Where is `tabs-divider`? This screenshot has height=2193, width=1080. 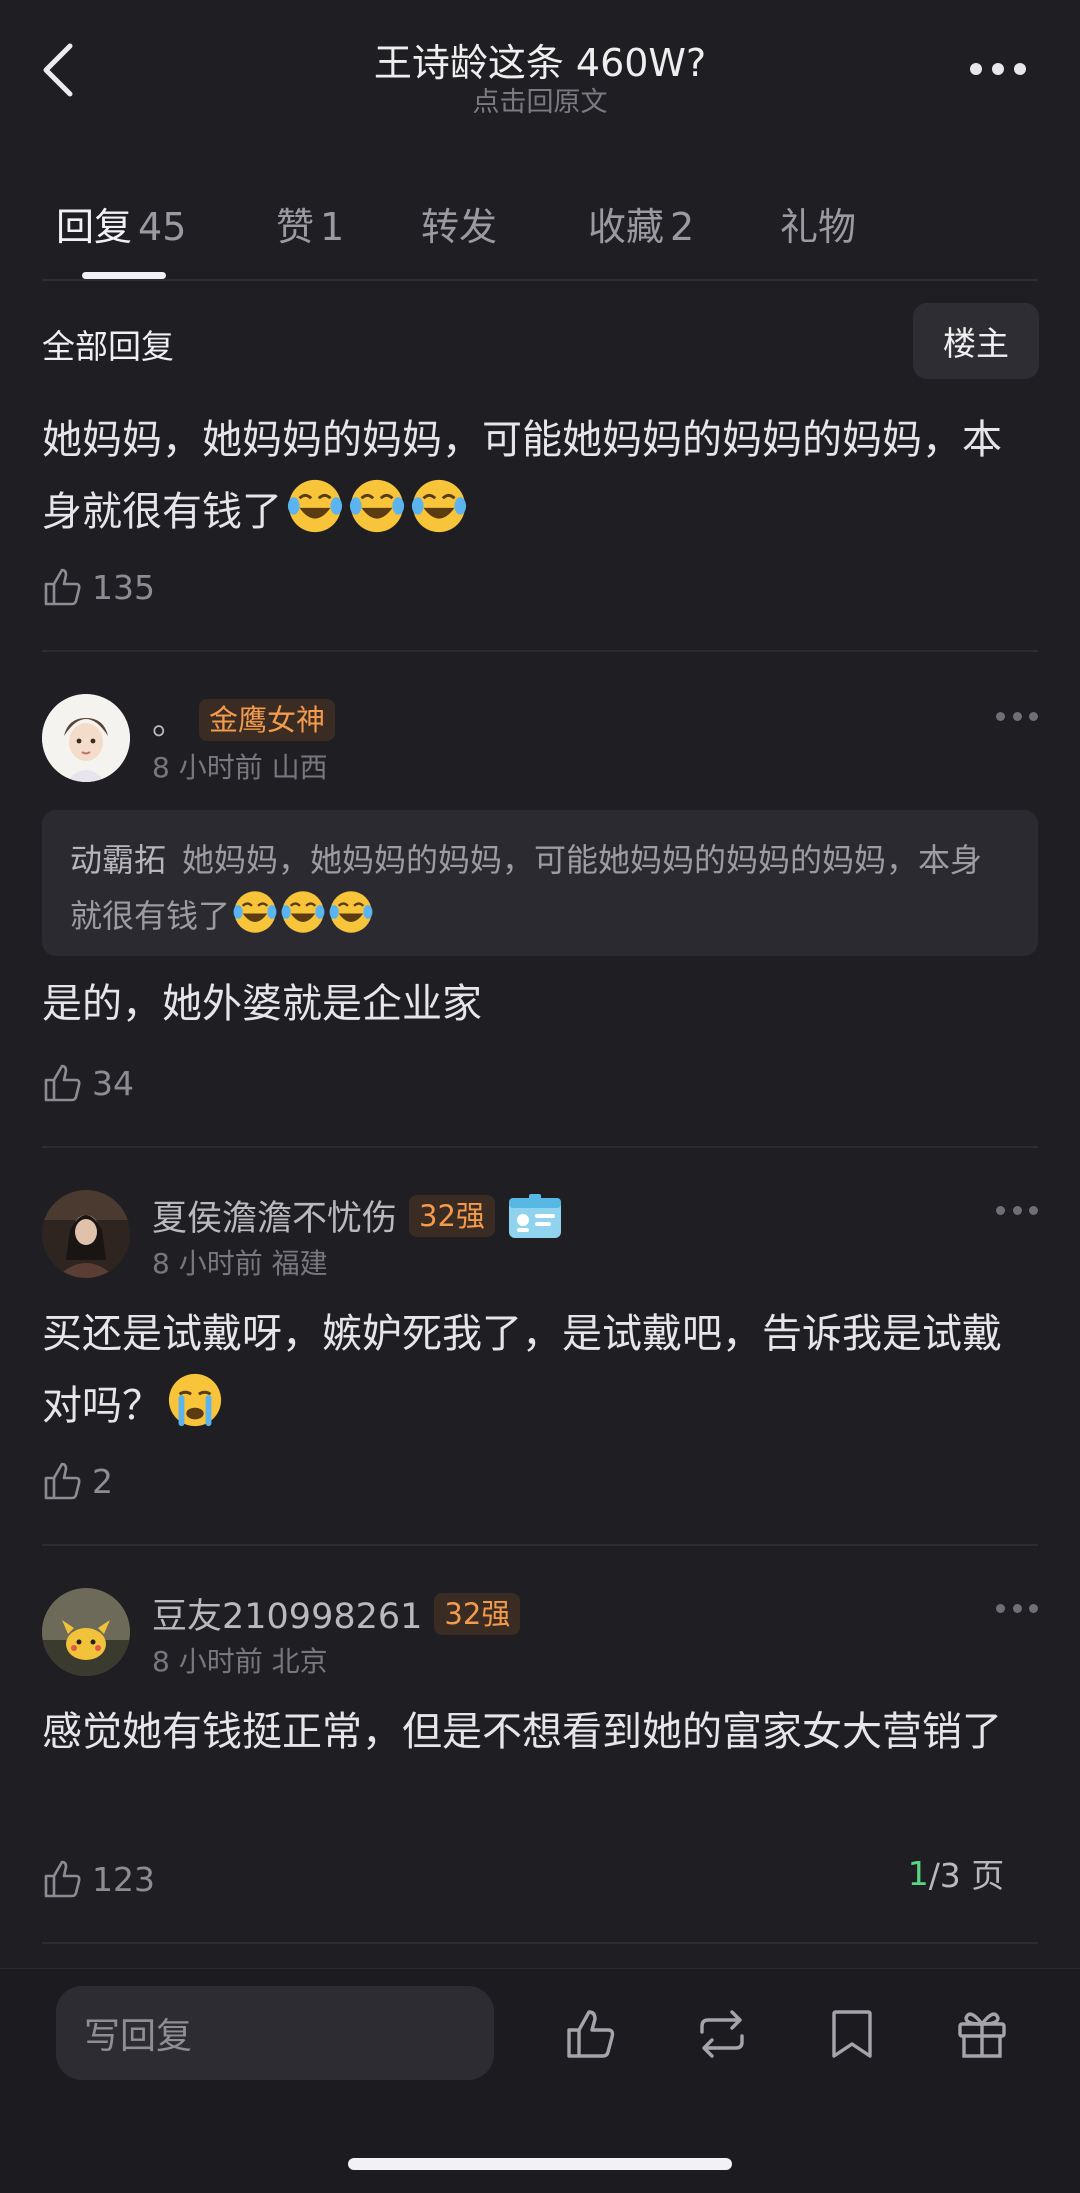 tabs-divider is located at coordinates (540, 280).